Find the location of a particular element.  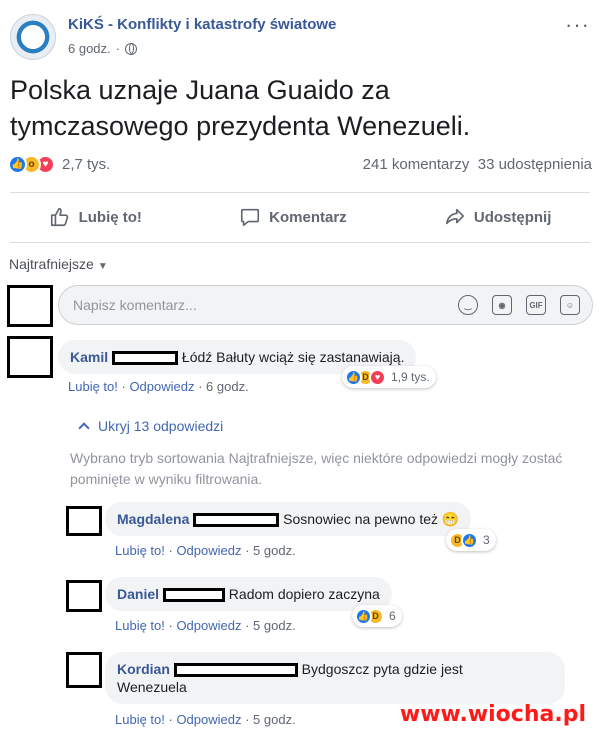

reply-bubble: Daniel Radom dopiero zaczyna is located at coordinates (248, 594).